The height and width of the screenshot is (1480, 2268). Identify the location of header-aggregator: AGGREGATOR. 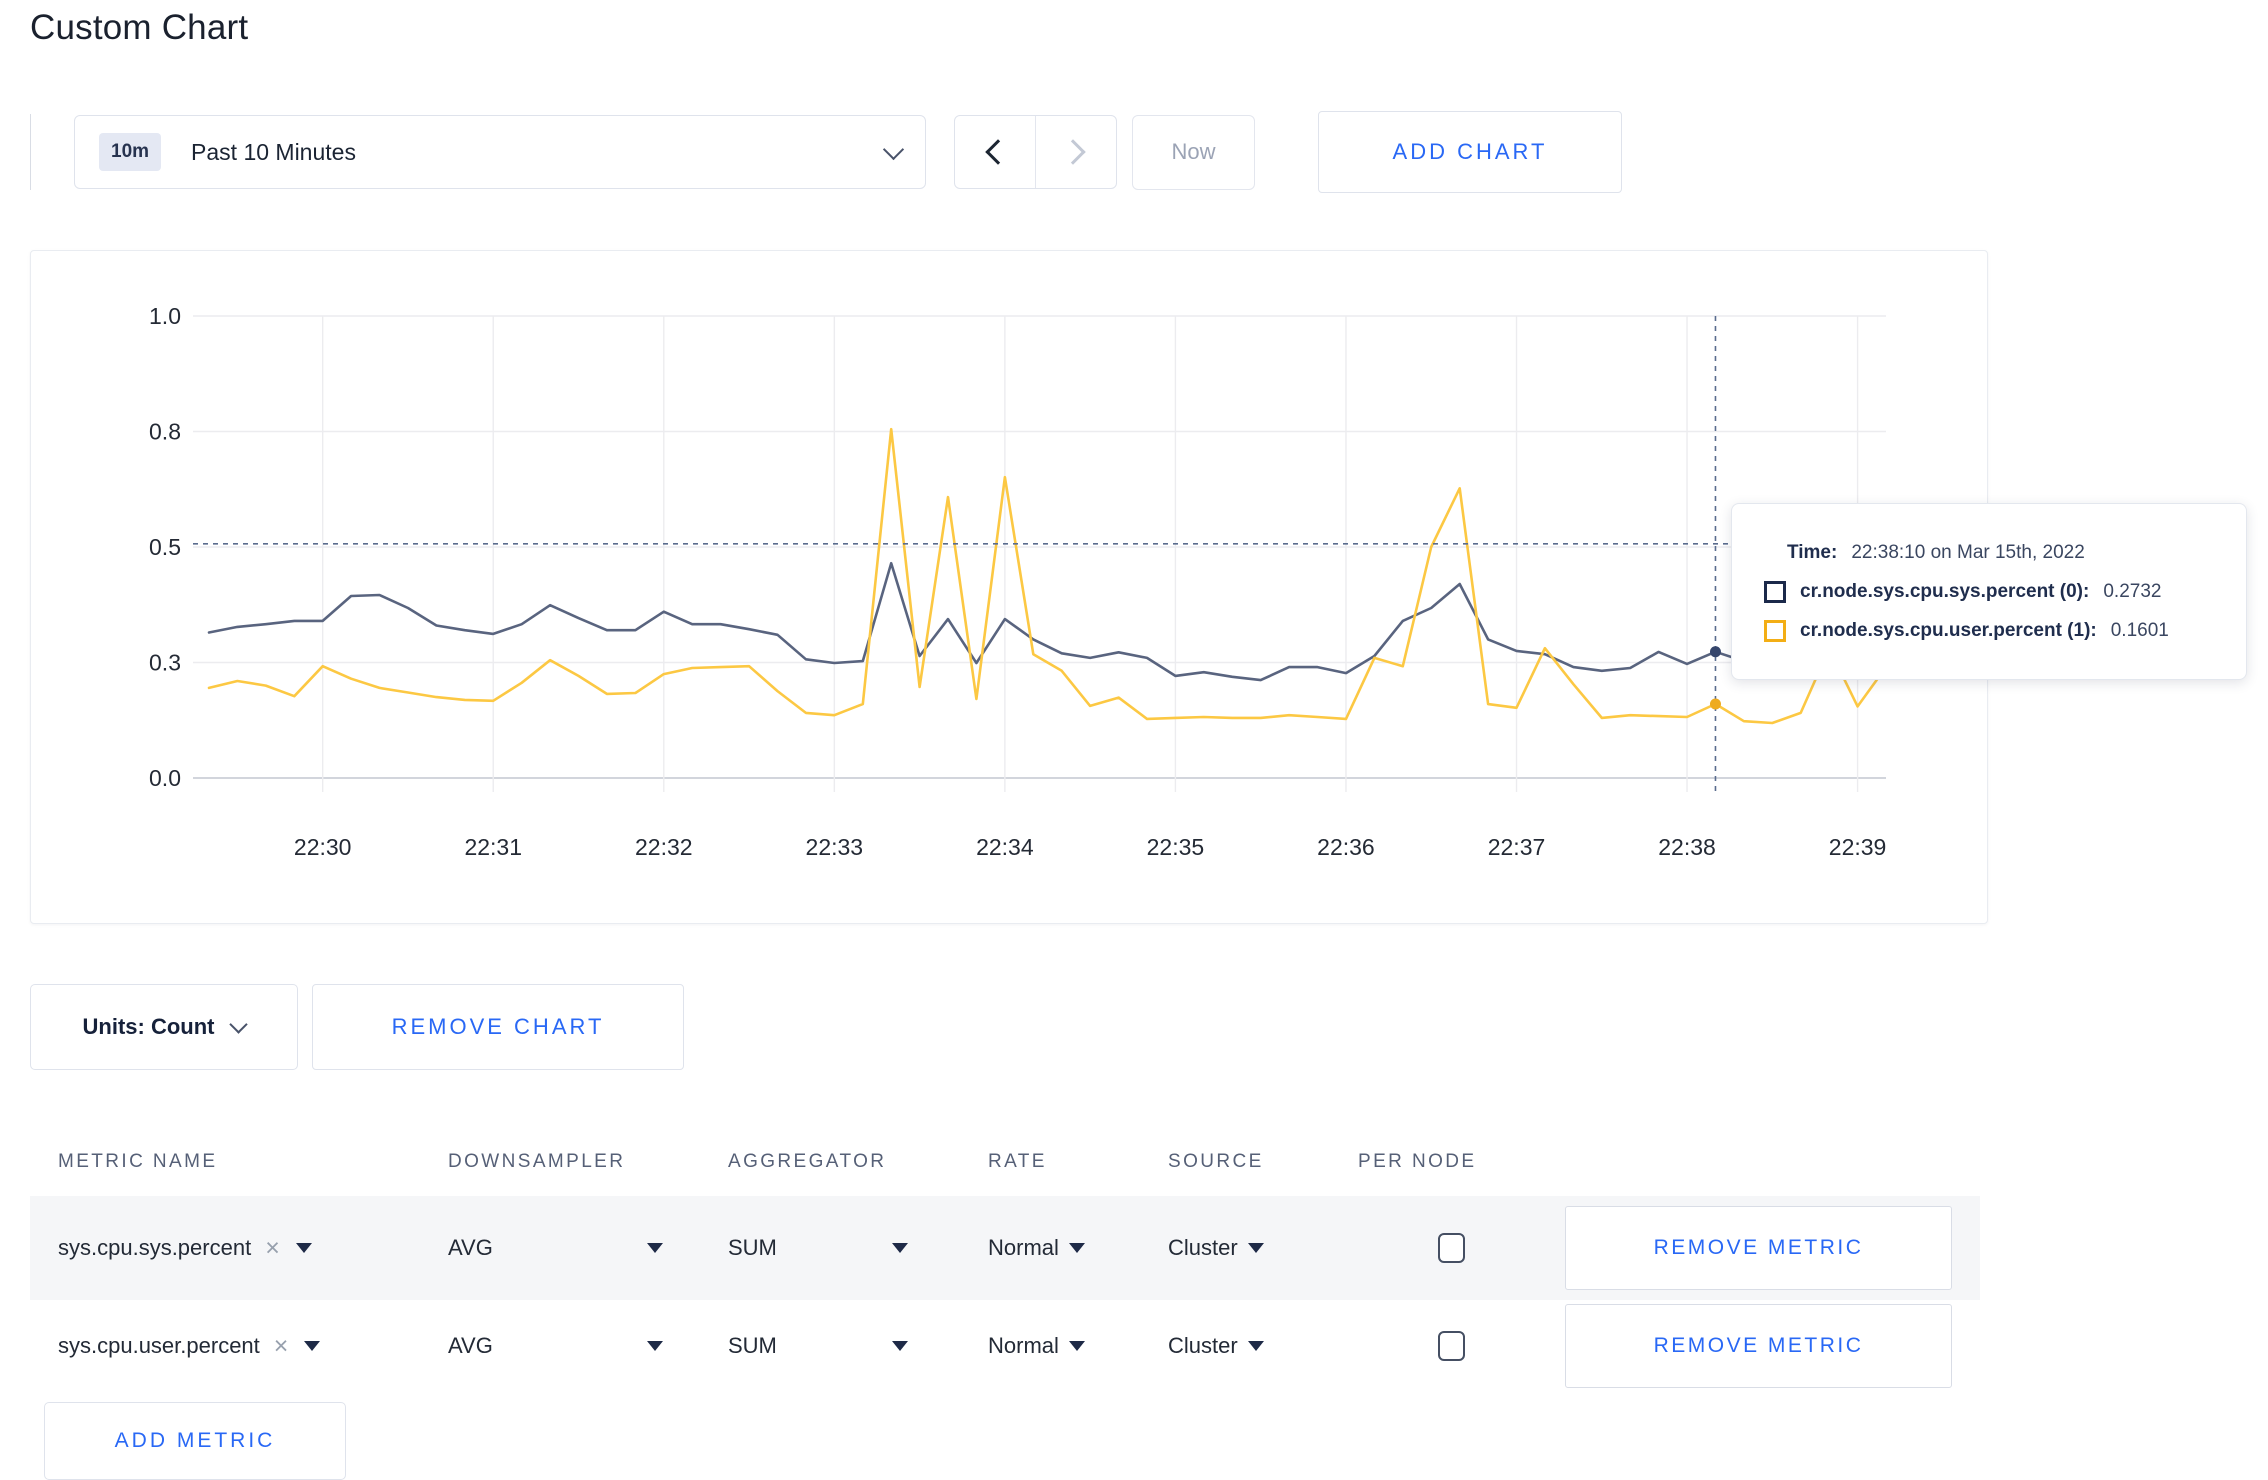
(807, 1161).